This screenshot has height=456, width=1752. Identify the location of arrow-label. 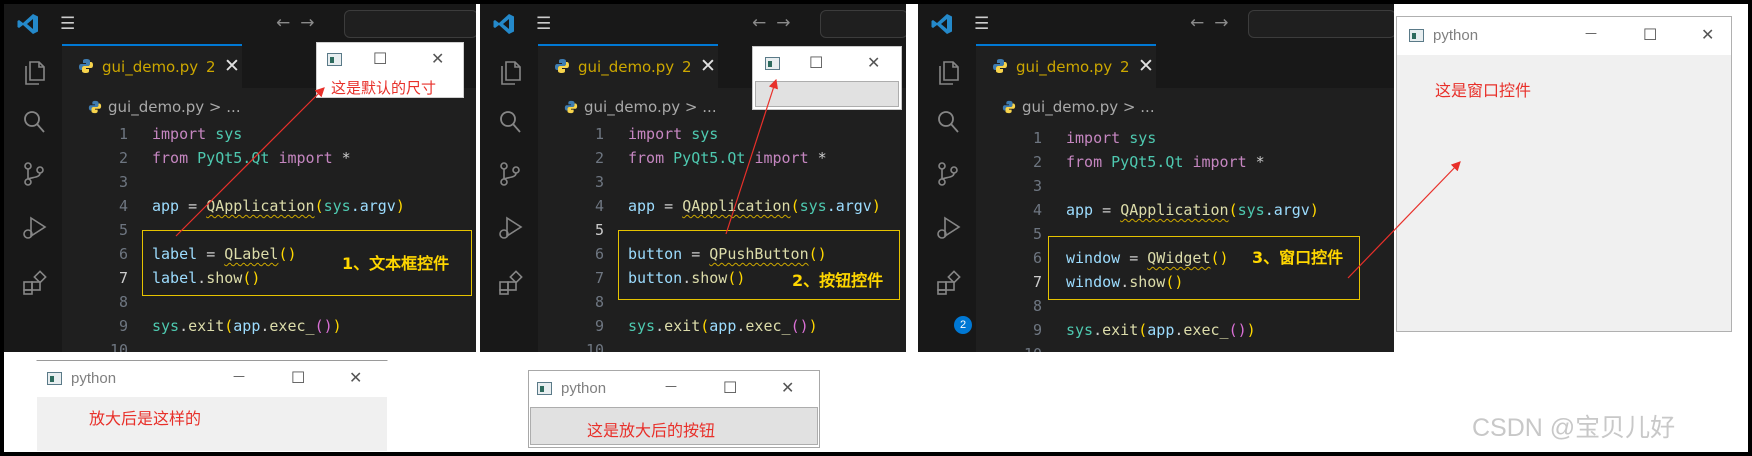
(250, 162).